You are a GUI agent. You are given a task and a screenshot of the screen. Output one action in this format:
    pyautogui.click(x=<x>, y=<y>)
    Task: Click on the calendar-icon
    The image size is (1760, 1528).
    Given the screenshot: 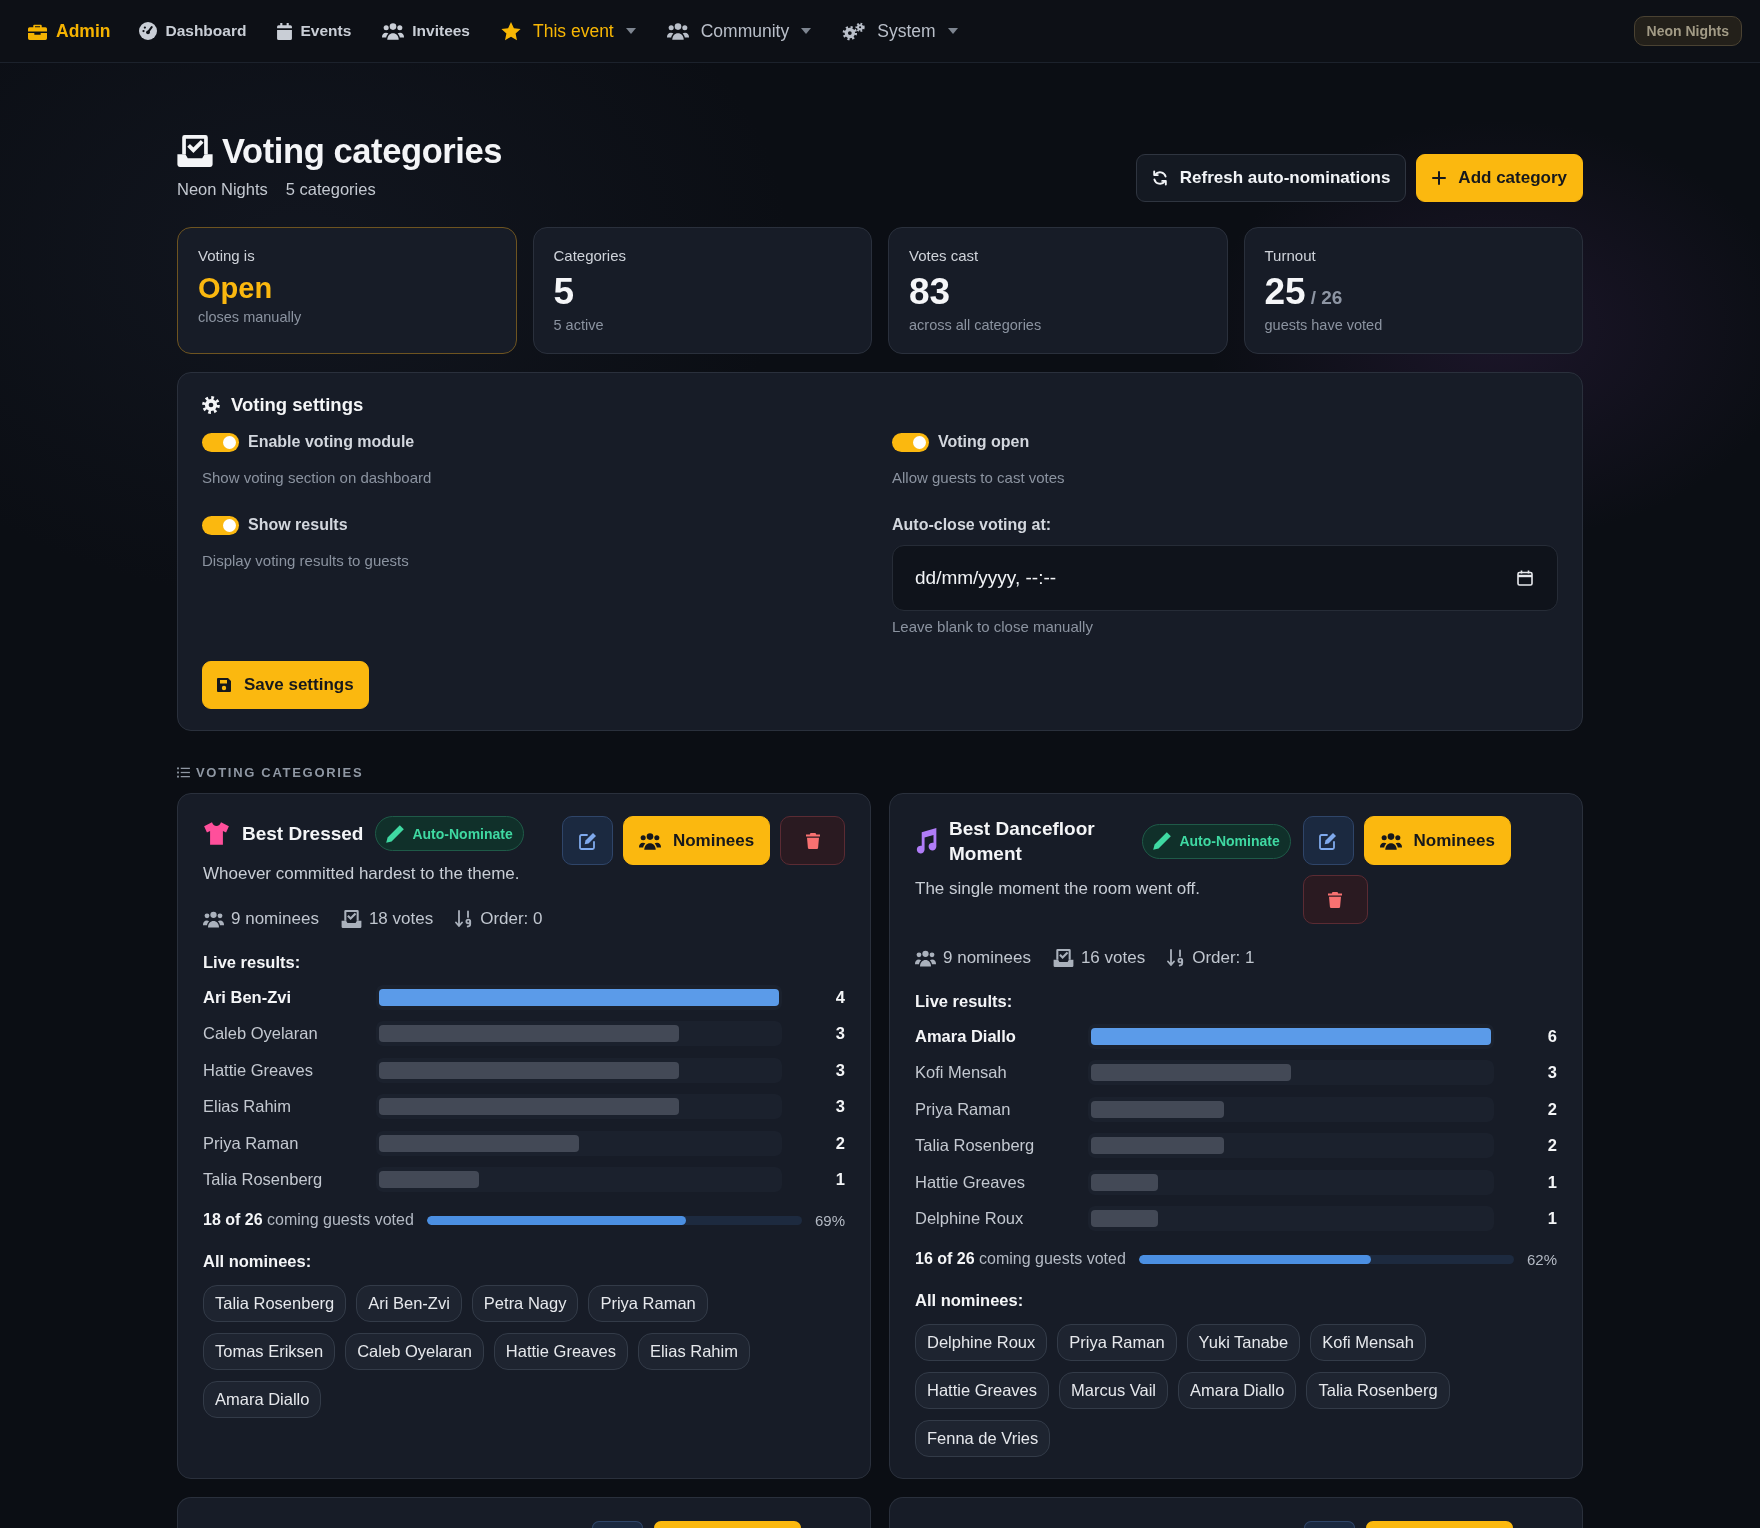 What is the action you would take?
    pyautogui.click(x=1525, y=578)
    